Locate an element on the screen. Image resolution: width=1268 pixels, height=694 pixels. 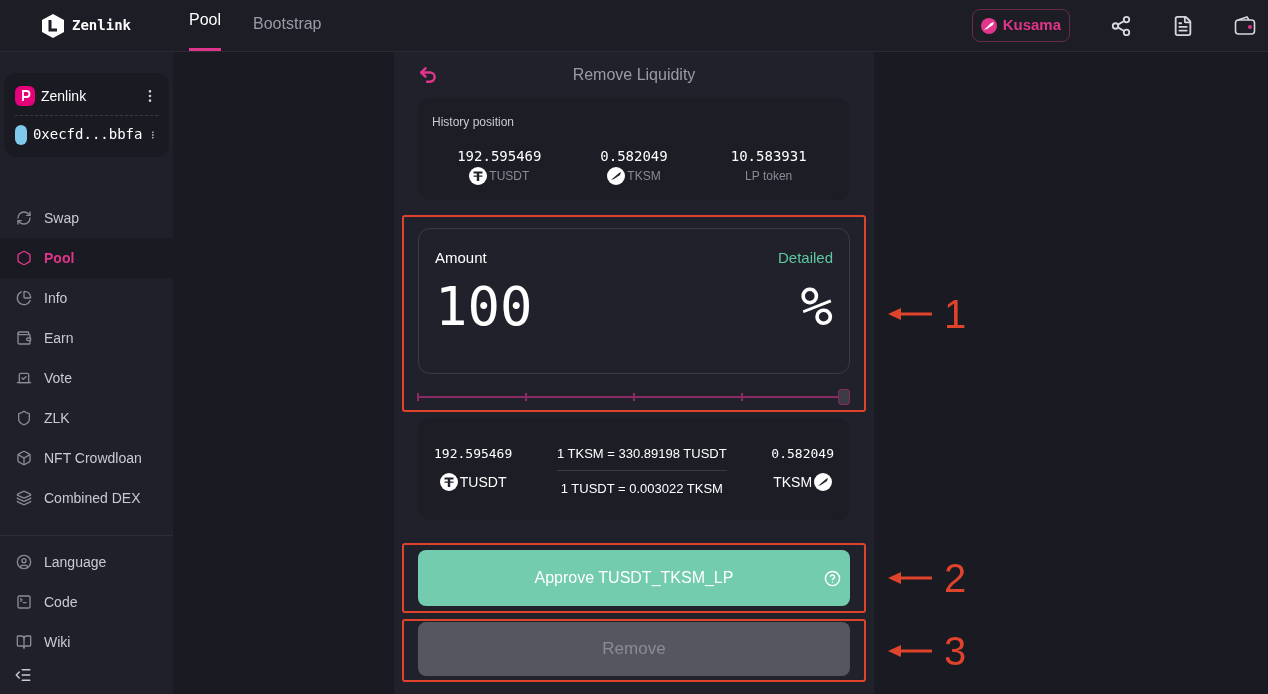
sidebar-item: Pool is located at coordinates (86, 258).